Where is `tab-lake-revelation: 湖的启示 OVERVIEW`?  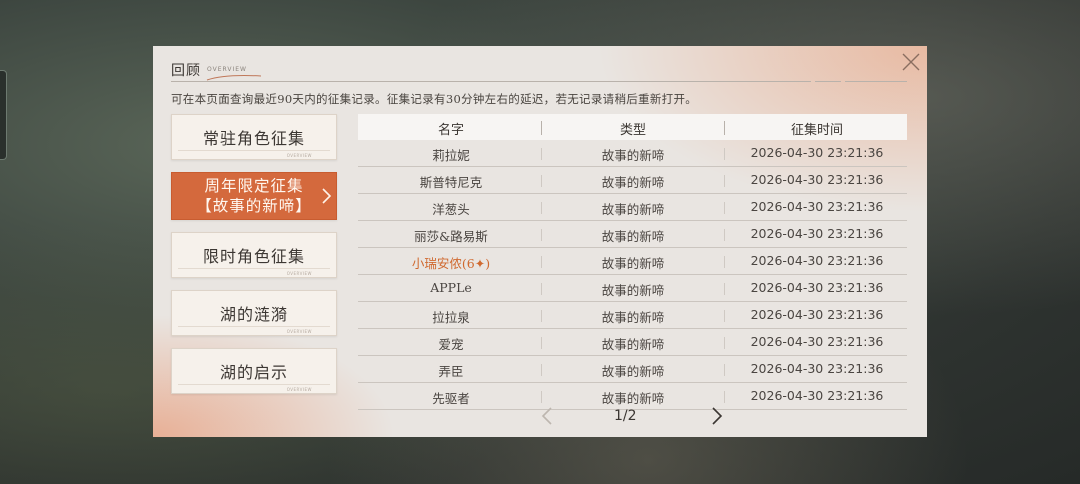 tab-lake-revelation: 湖的启示 OVERVIEW is located at coordinates (254, 371).